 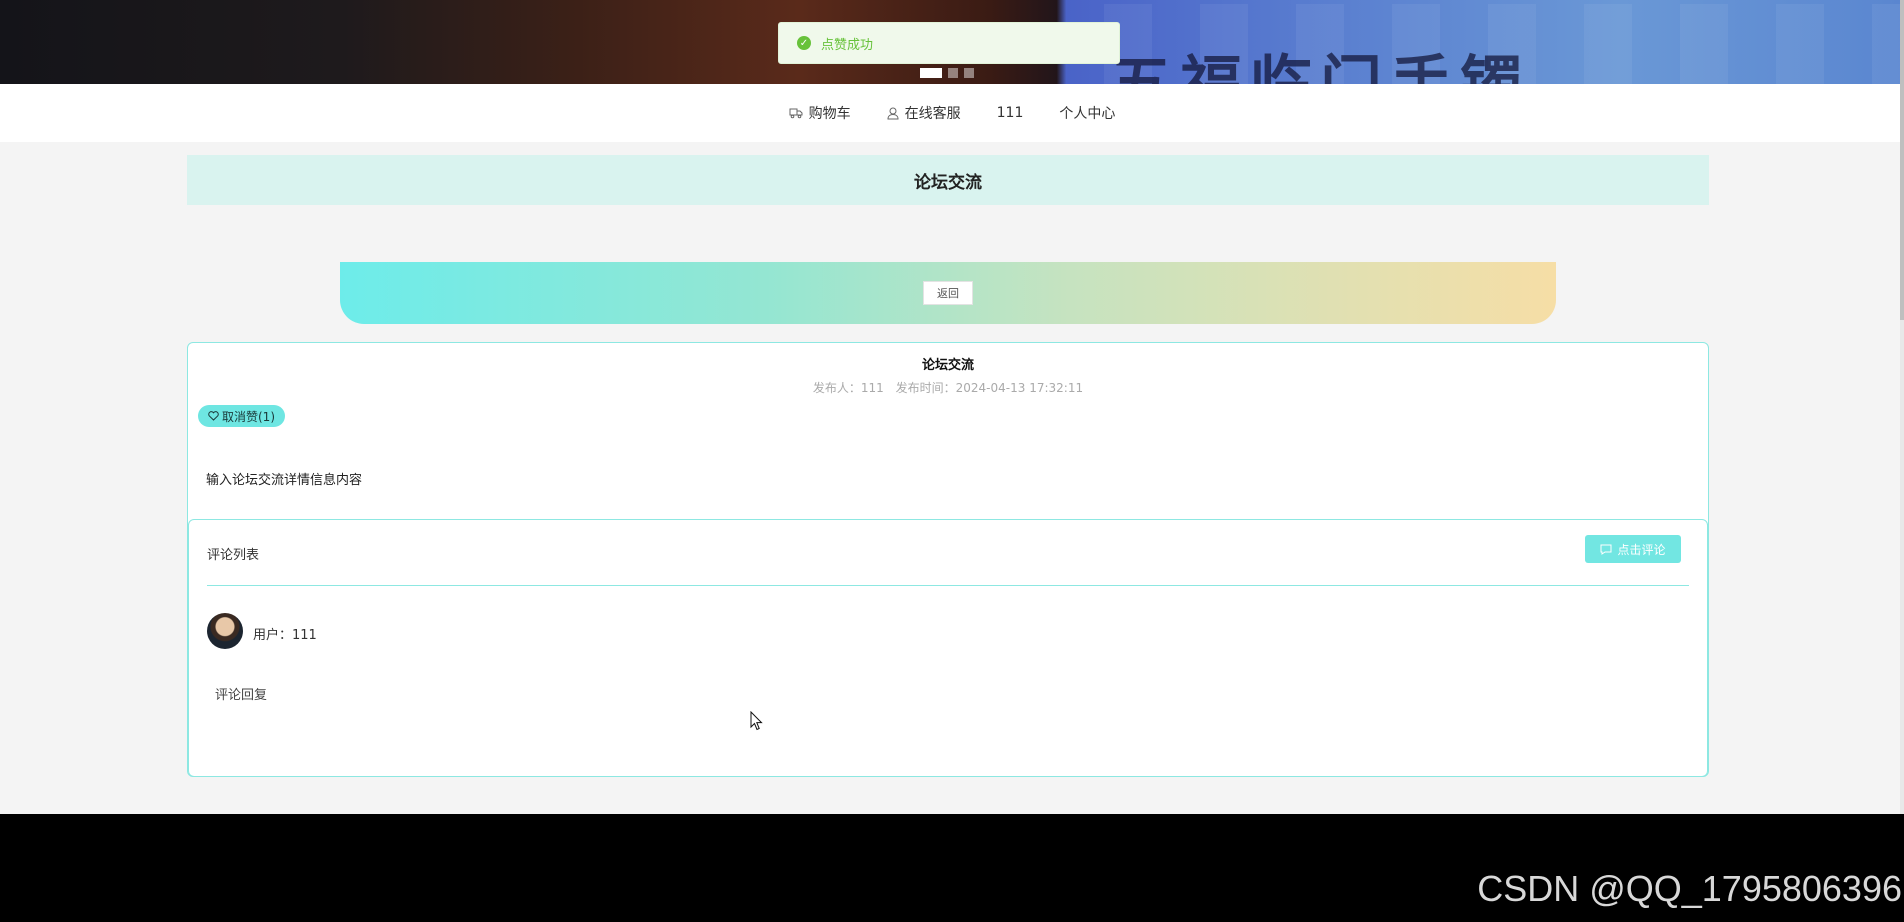 I want to click on nav-service: 在线客服, so click(x=924, y=113).